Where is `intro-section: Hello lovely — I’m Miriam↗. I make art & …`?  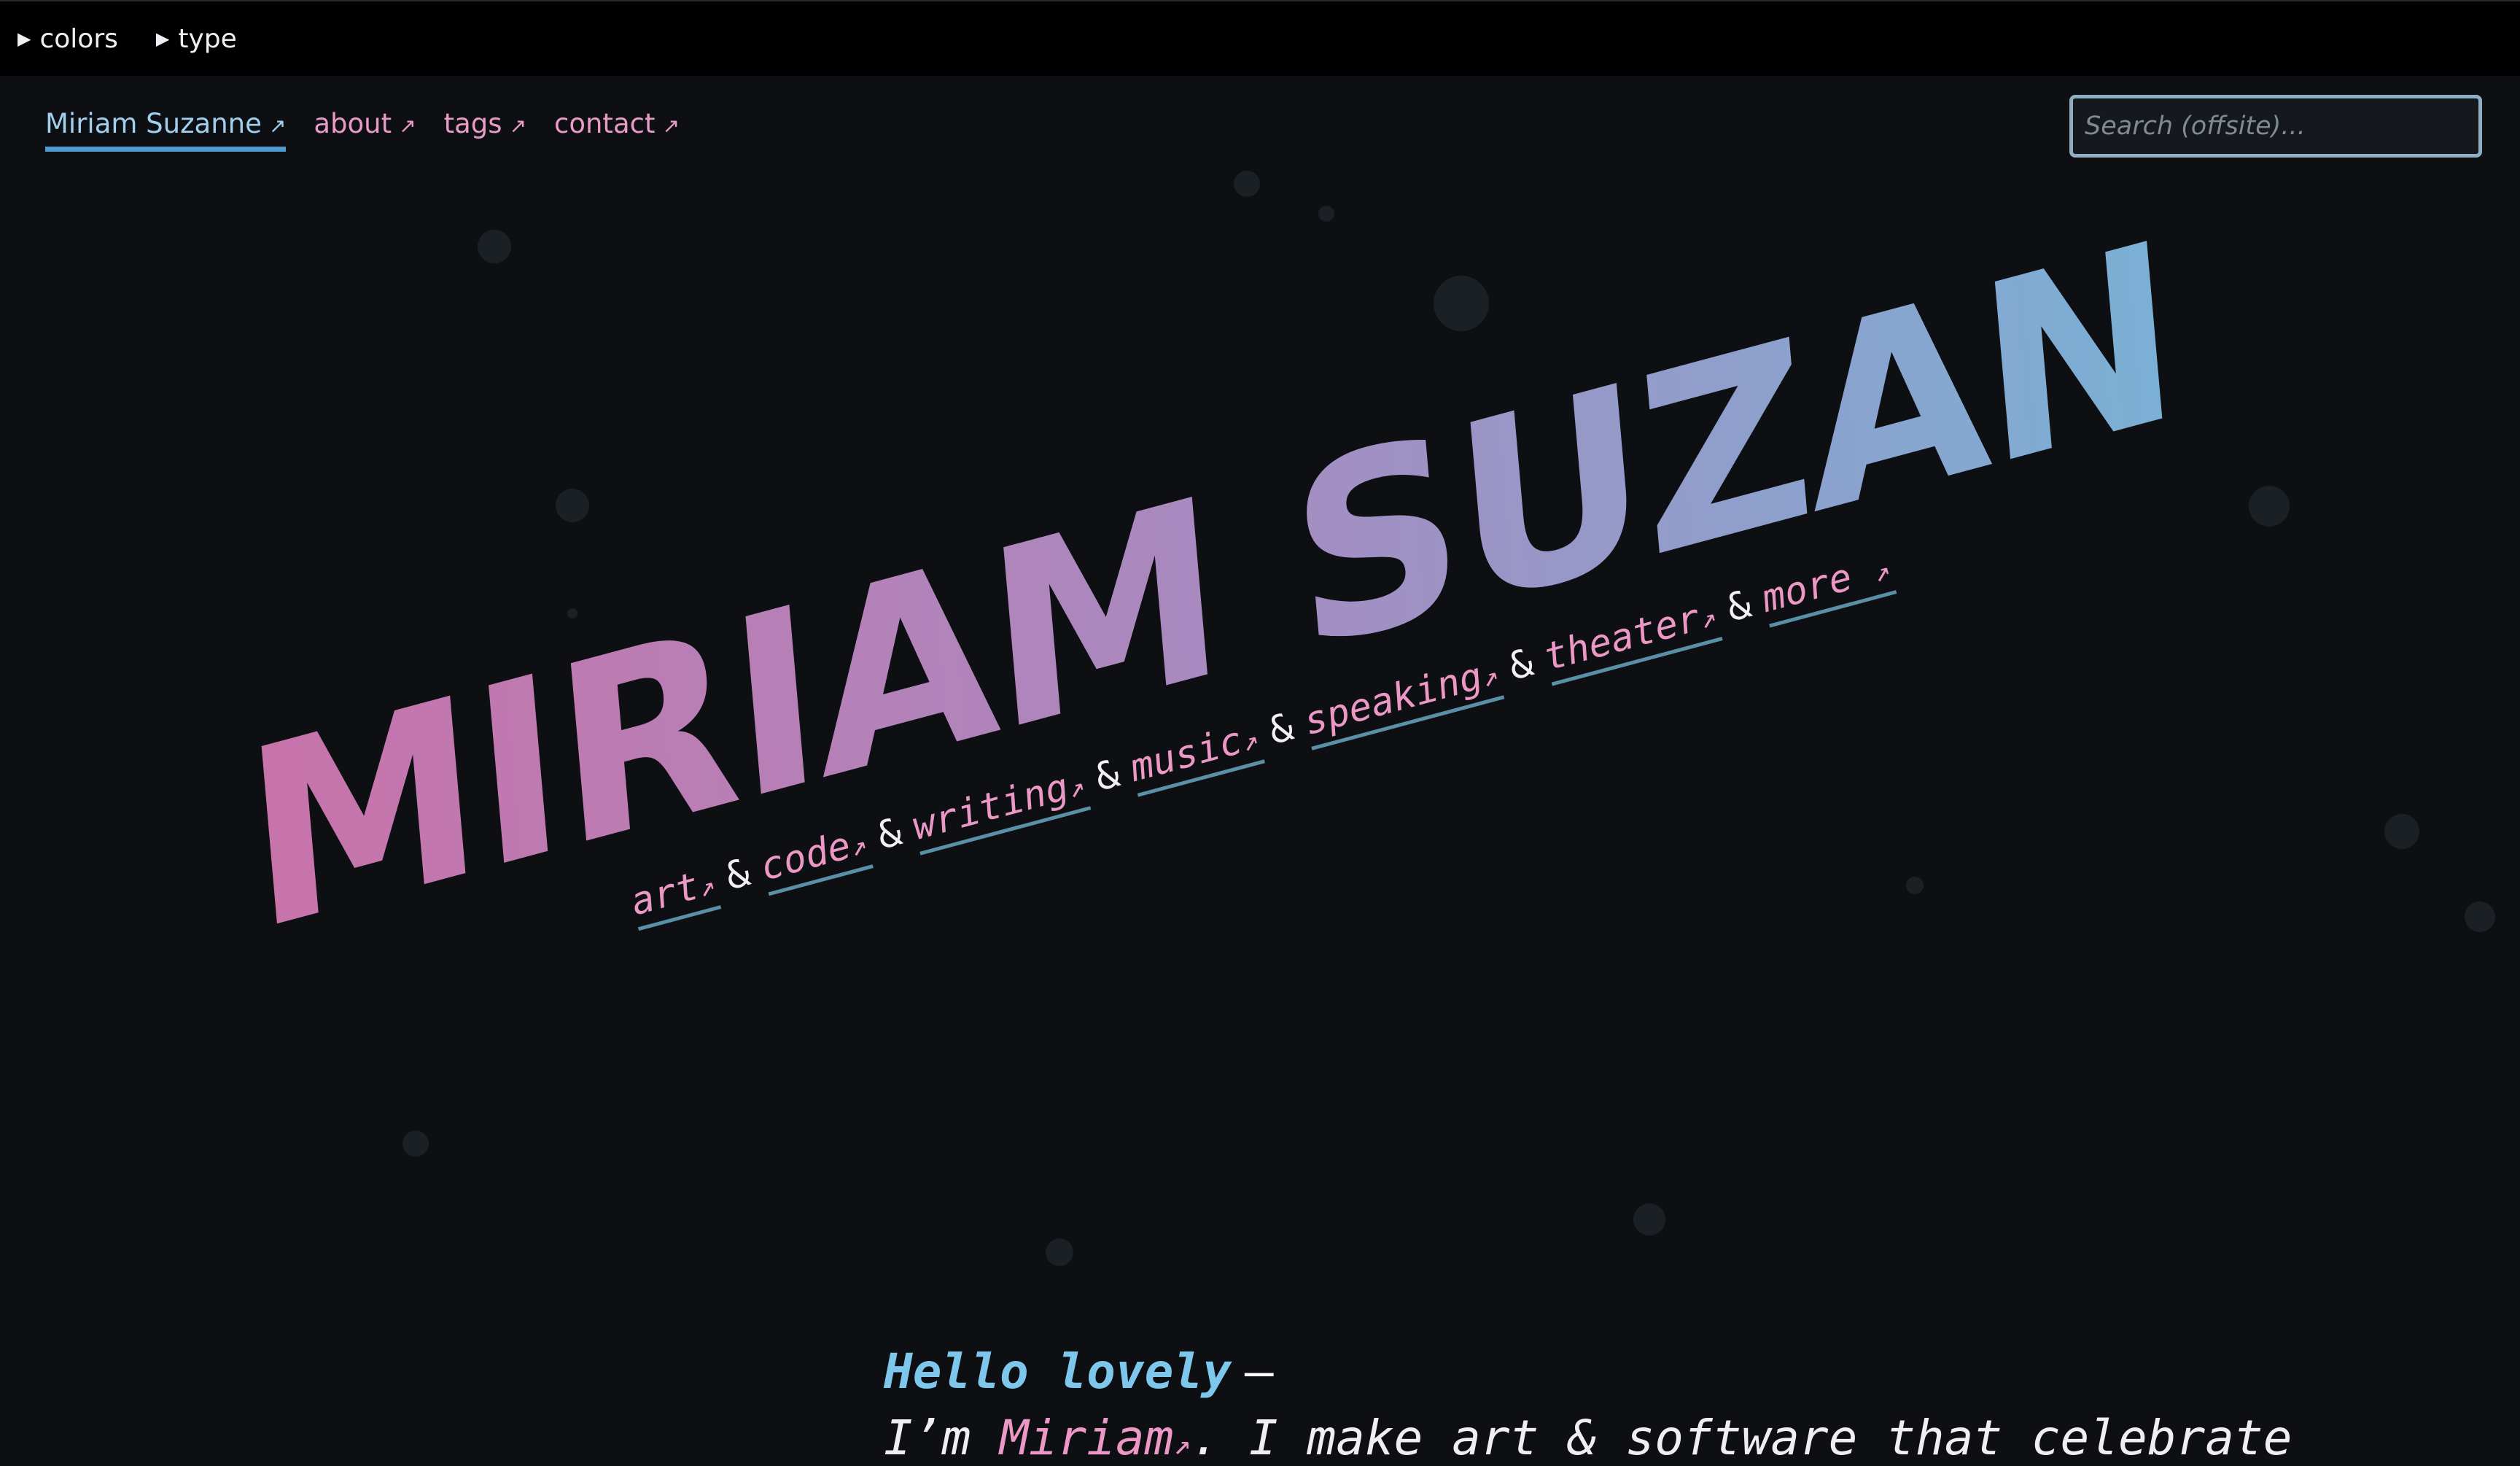 intro-section: Hello lovely — I’m Miriam↗. I make art & … is located at coordinates (1588, 1405).